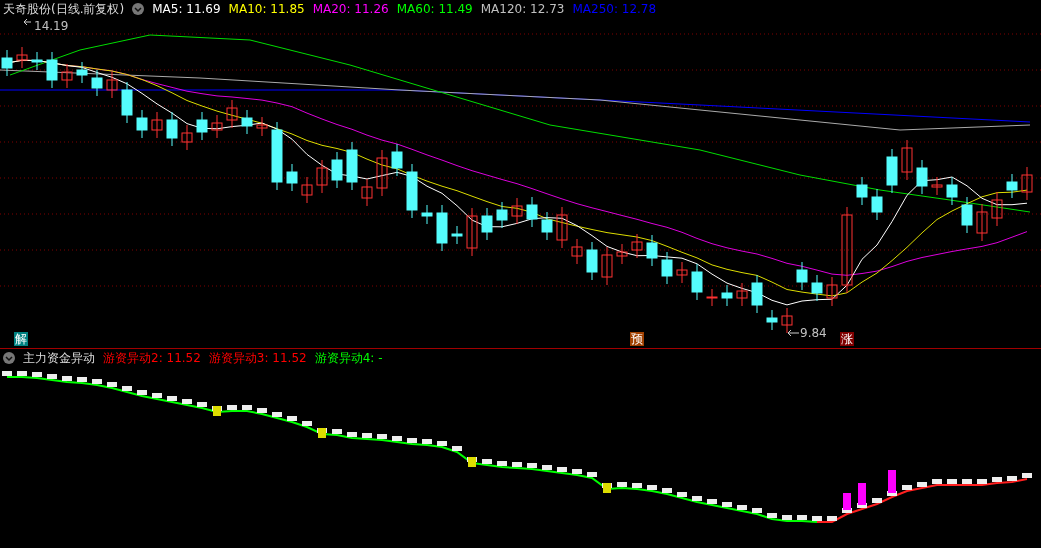 This screenshot has width=1041, height=548. I want to click on ma-legend-value: MA20: 11.26, so click(350, 9).